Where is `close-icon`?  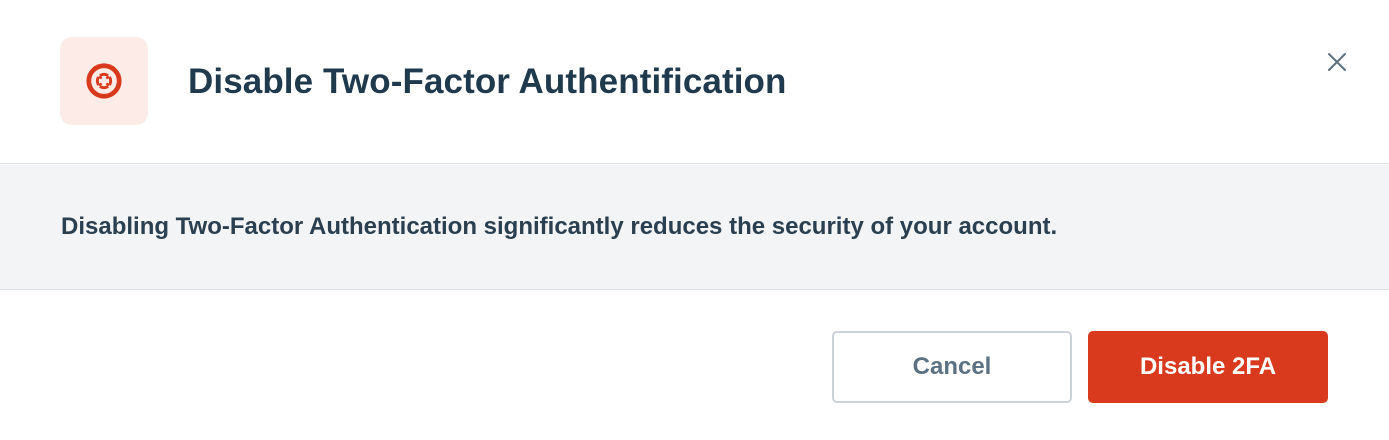 close-icon is located at coordinates (1337, 62).